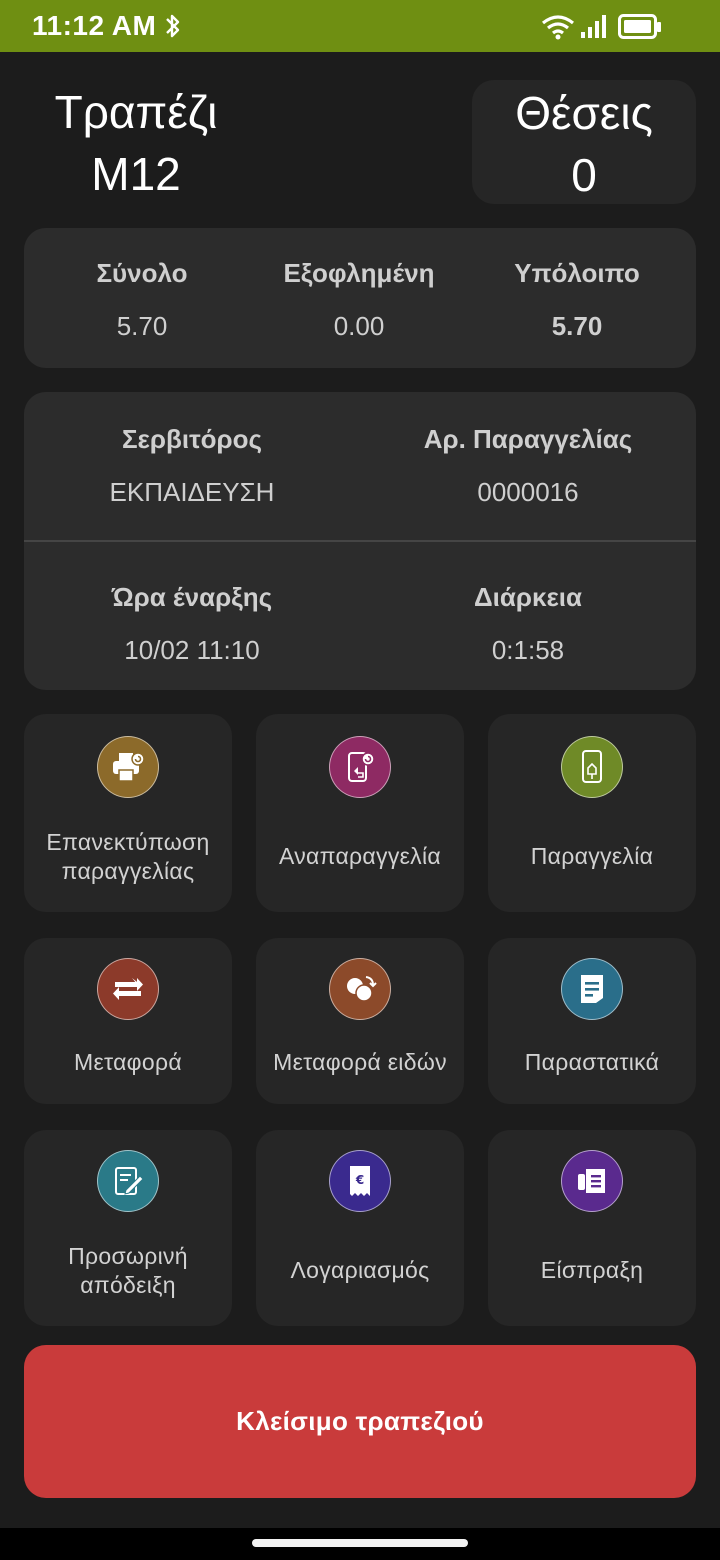  I want to click on reprint-order-label-line1: Επανεκτύπωση, so click(128, 842).